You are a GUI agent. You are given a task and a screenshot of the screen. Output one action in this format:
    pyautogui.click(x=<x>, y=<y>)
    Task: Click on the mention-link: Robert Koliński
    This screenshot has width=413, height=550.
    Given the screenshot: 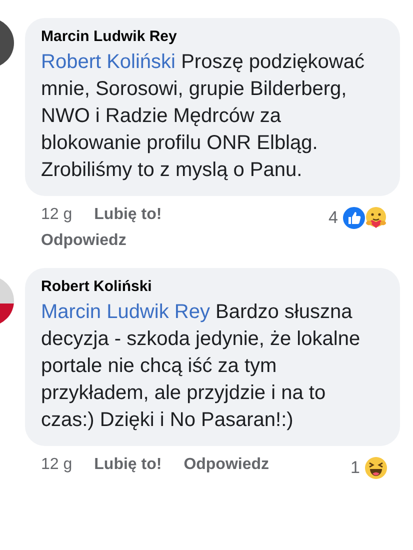 What is the action you would take?
    pyautogui.click(x=108, y=62)
    